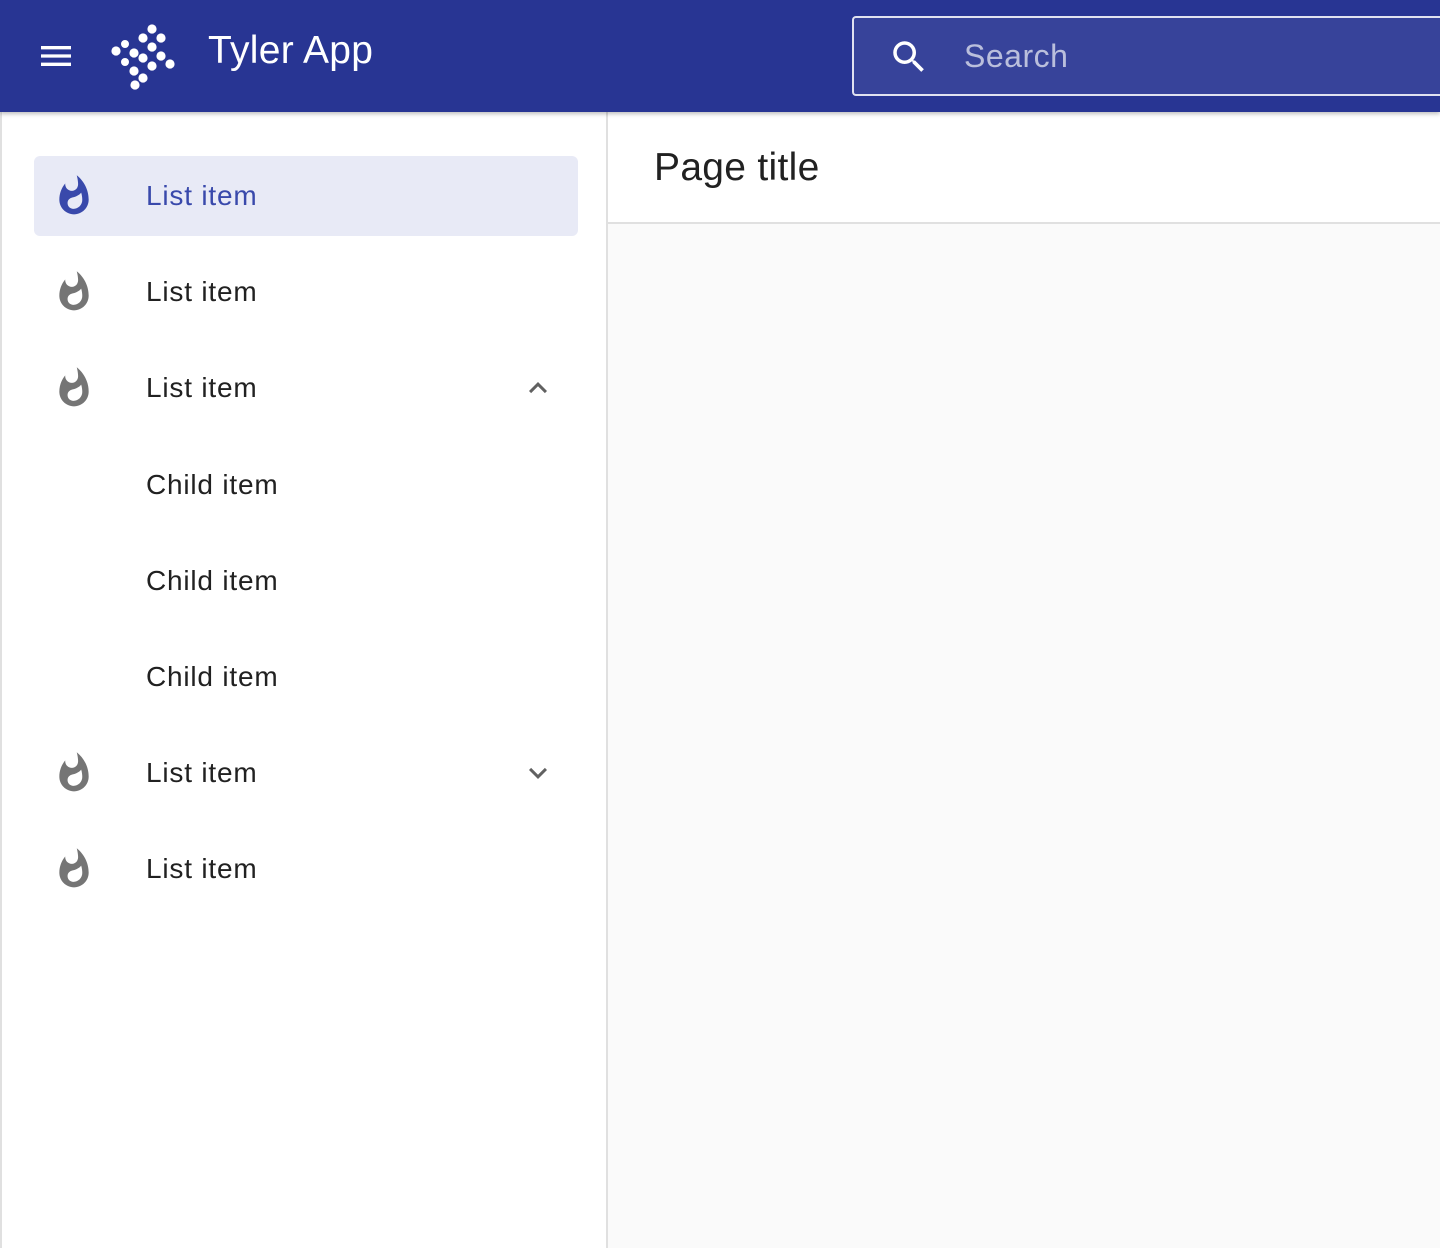 The width and height of the screenshot is (1440, 1248). What do you see at coordinates (737, 167) in the screenshot?
I see `page-title: Page title` at bounding box center [737, 167].